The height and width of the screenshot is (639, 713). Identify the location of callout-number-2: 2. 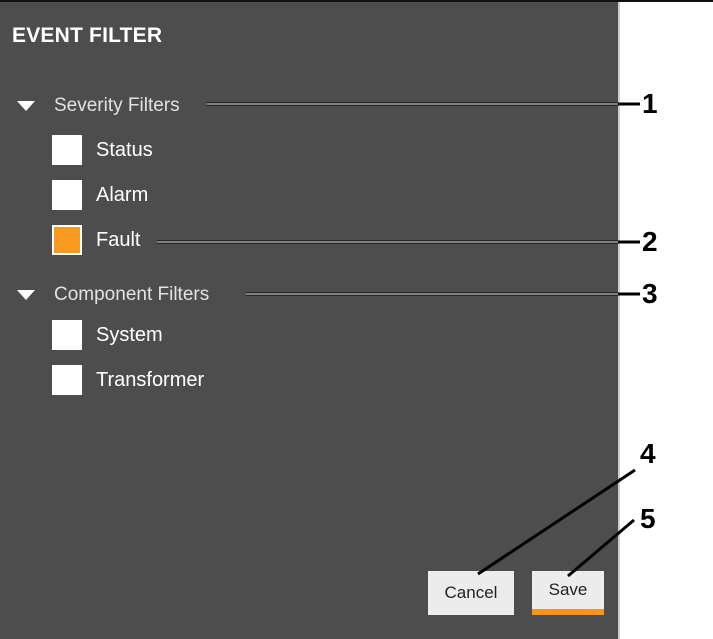
(650, 241).